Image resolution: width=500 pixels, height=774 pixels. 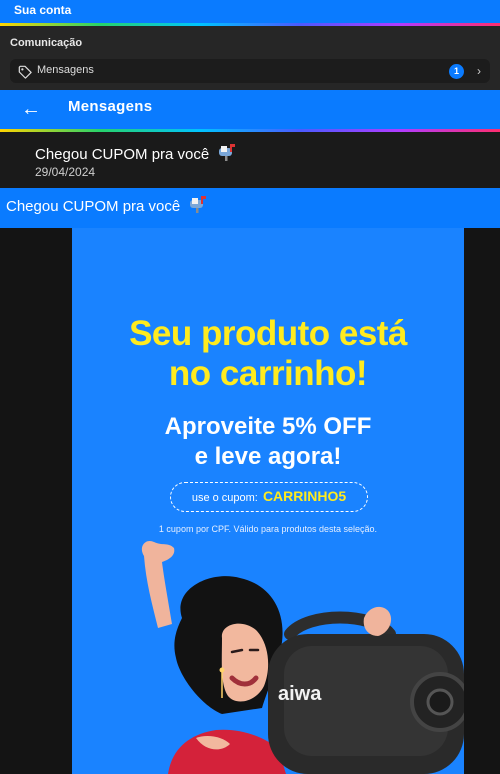 What do you see at coordinates (250, 13) in the screenshot?
I see `account-header: Sua conta` at bounding box center [250, 13].